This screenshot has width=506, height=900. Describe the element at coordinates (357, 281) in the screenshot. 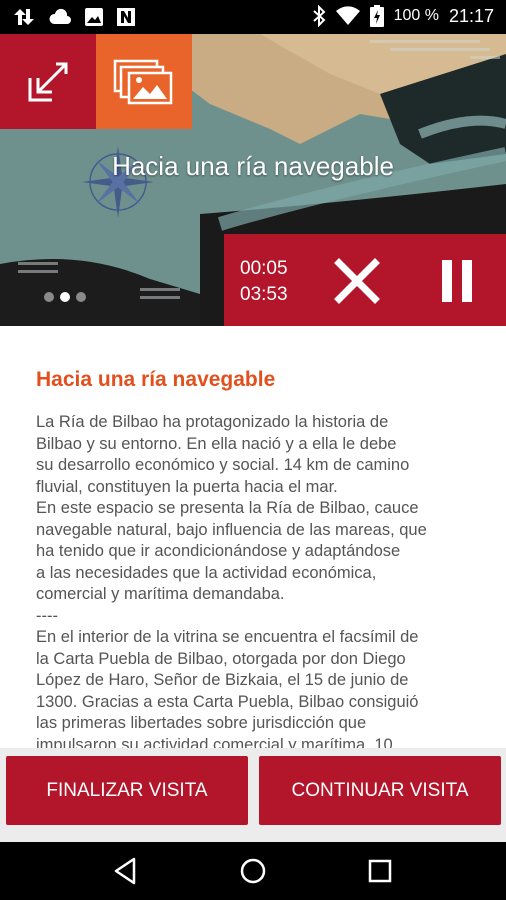

I see `close-icon` at that location.